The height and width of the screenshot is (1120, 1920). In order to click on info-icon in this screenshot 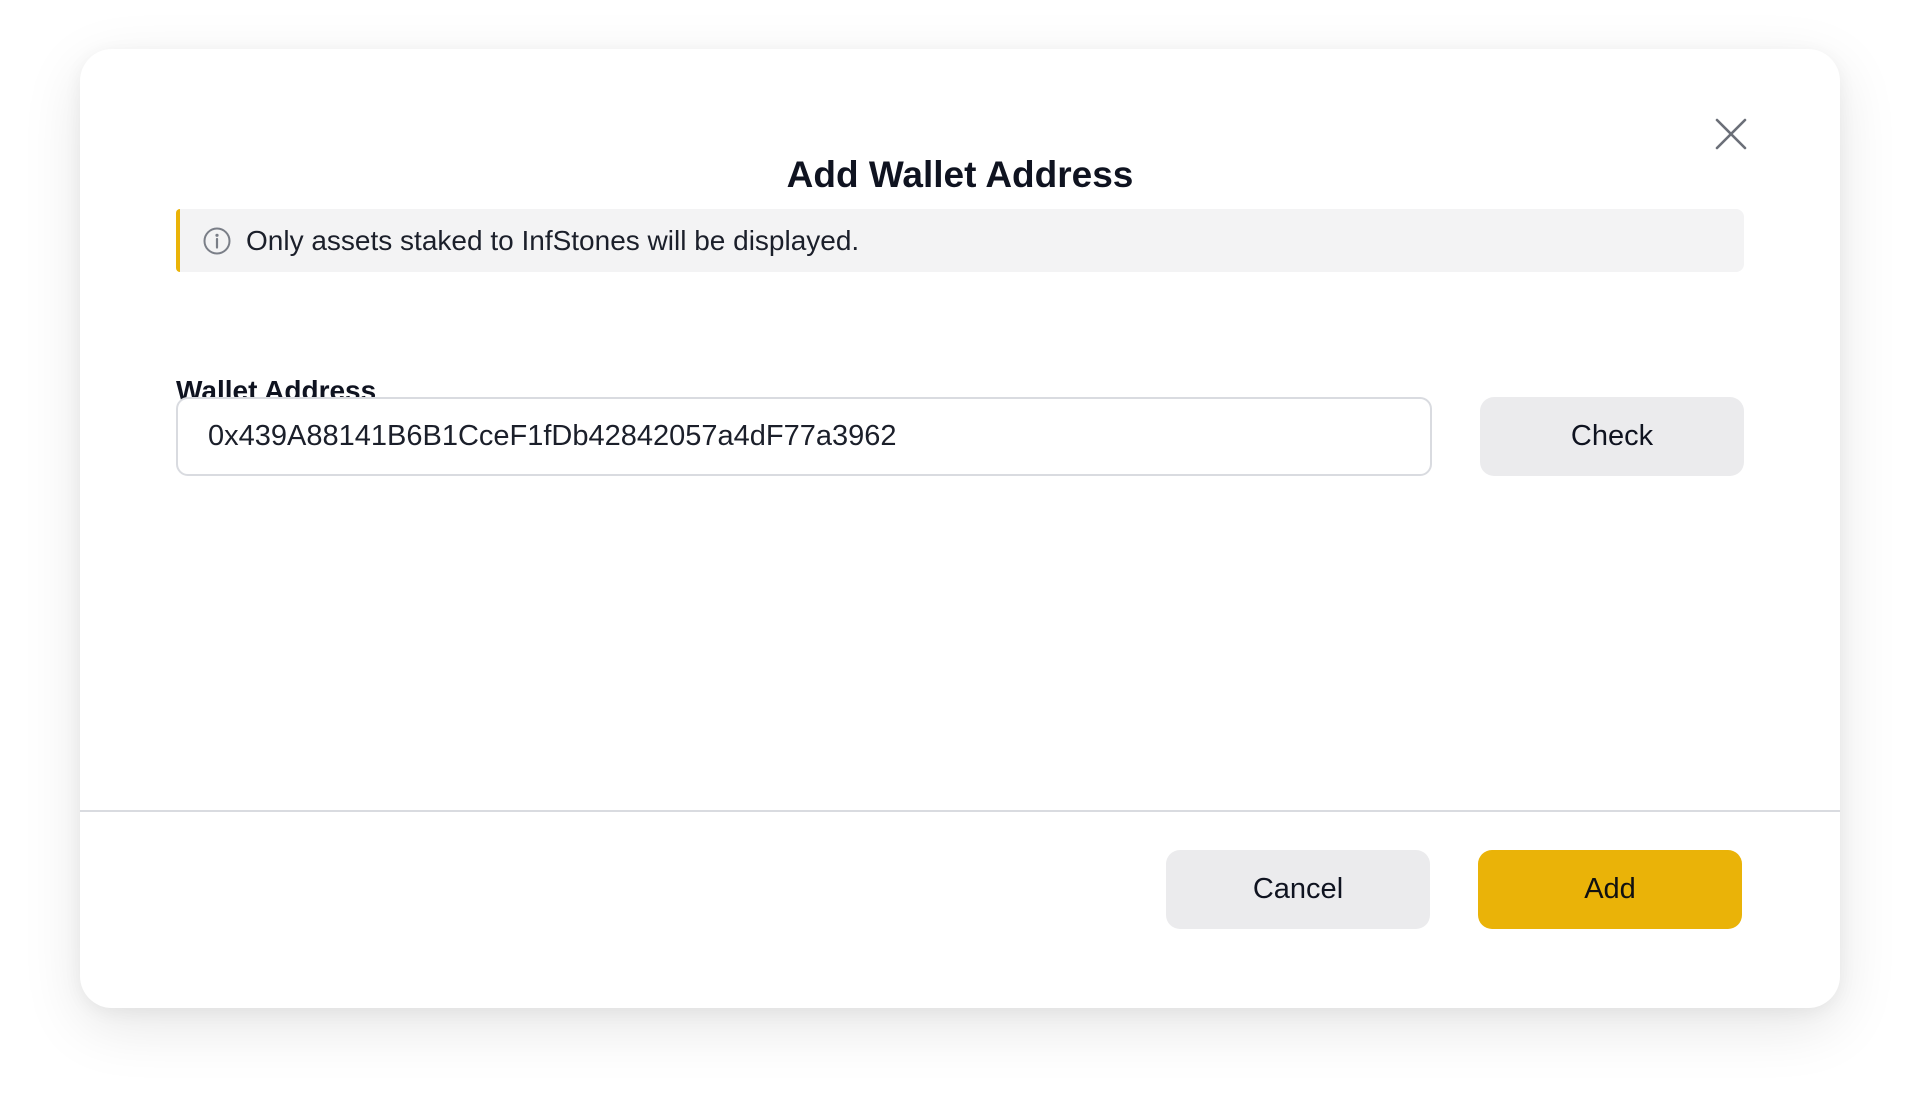, I will do `click(217, 241)`.